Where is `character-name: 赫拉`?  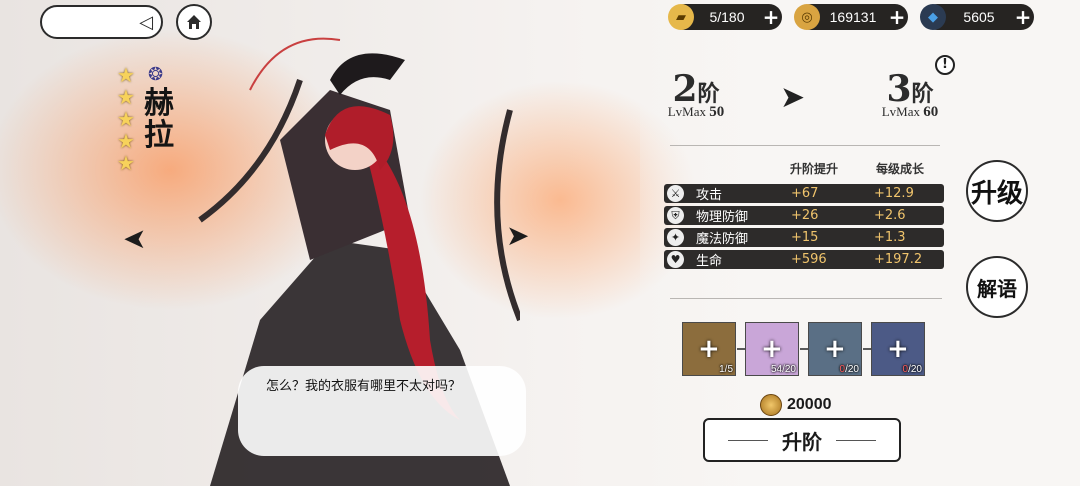 character-name: 赫拉 is located at coordinates (159, 119).